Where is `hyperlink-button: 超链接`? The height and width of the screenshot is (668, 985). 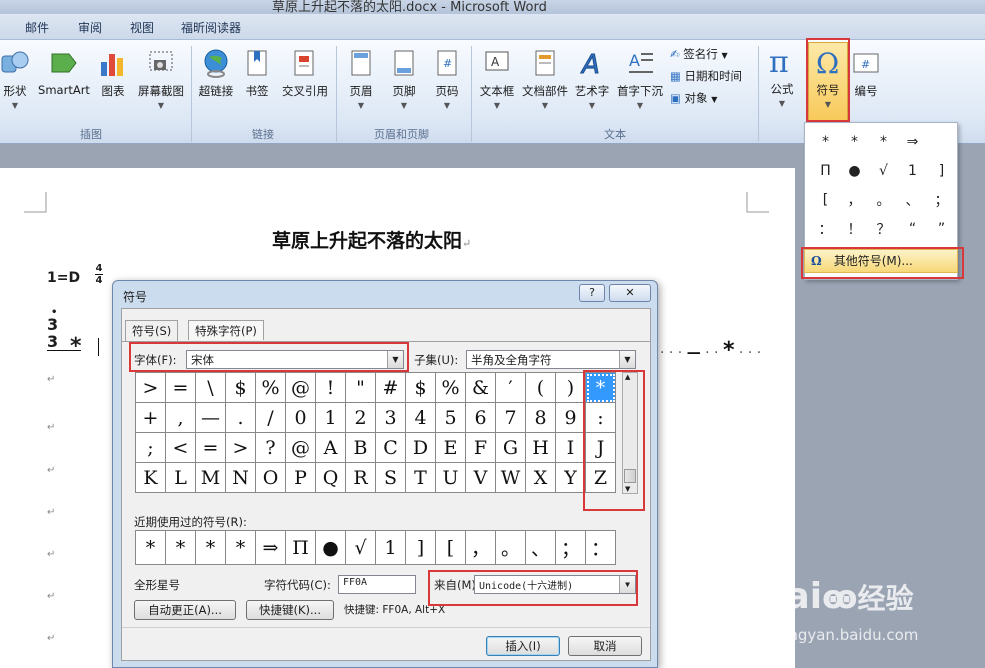
hyperlink-button: 超链接 is located at coordinates (216, 73).